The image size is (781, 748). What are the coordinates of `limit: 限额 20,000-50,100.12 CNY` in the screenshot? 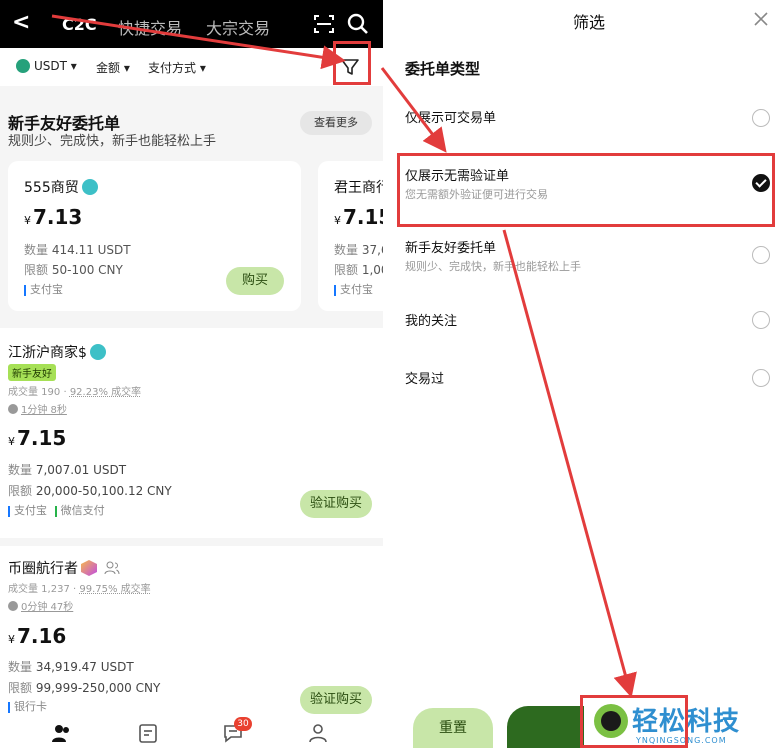 It's located at (90, 491).